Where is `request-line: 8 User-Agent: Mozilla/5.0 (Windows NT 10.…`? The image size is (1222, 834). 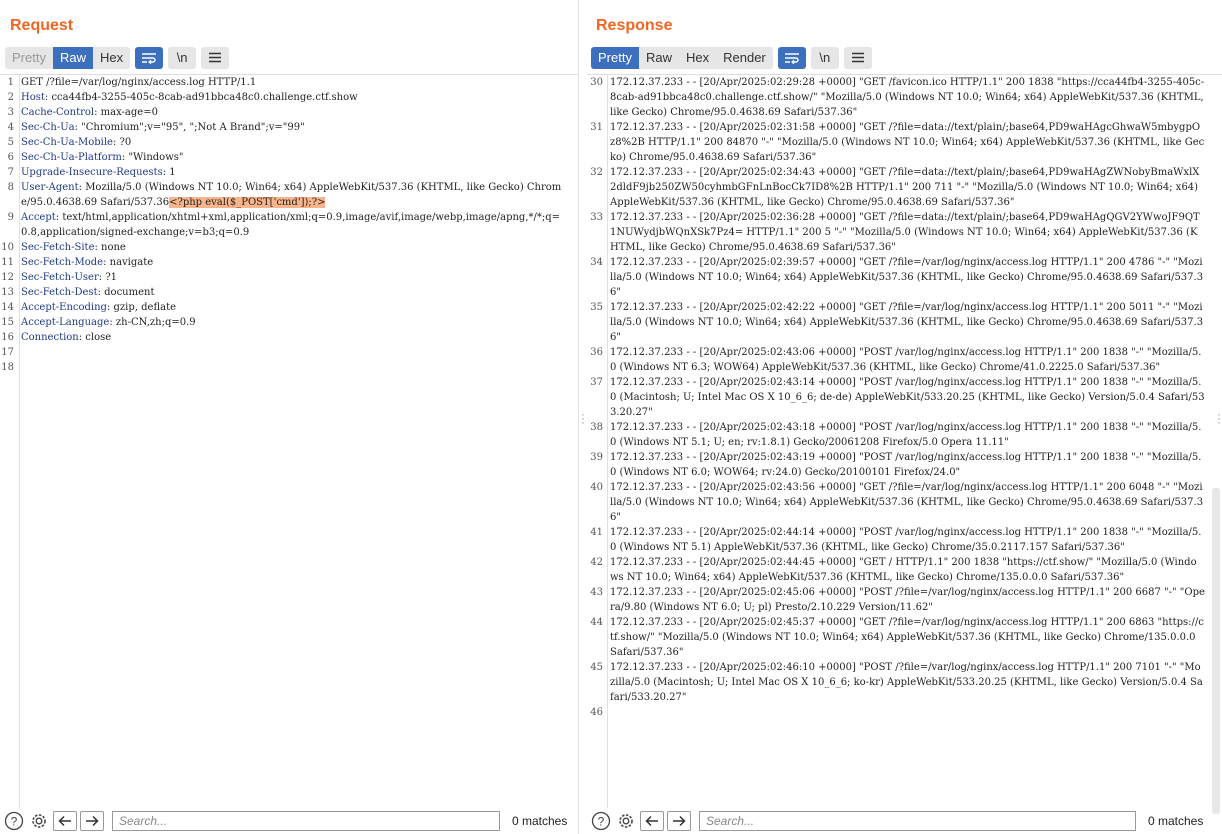
request-line: 8 User-Agent: Mozilla/5.0 (Windows NT 10.… is located at coordinates (289, 195).